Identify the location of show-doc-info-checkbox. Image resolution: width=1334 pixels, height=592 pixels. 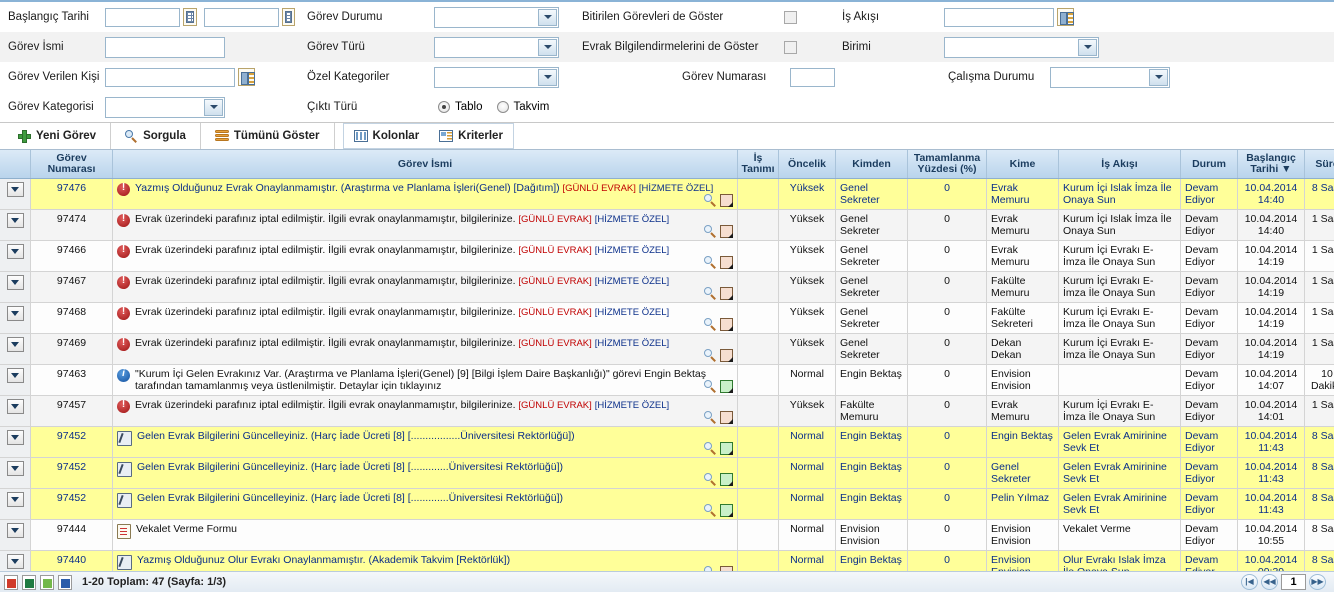
(790, 47).